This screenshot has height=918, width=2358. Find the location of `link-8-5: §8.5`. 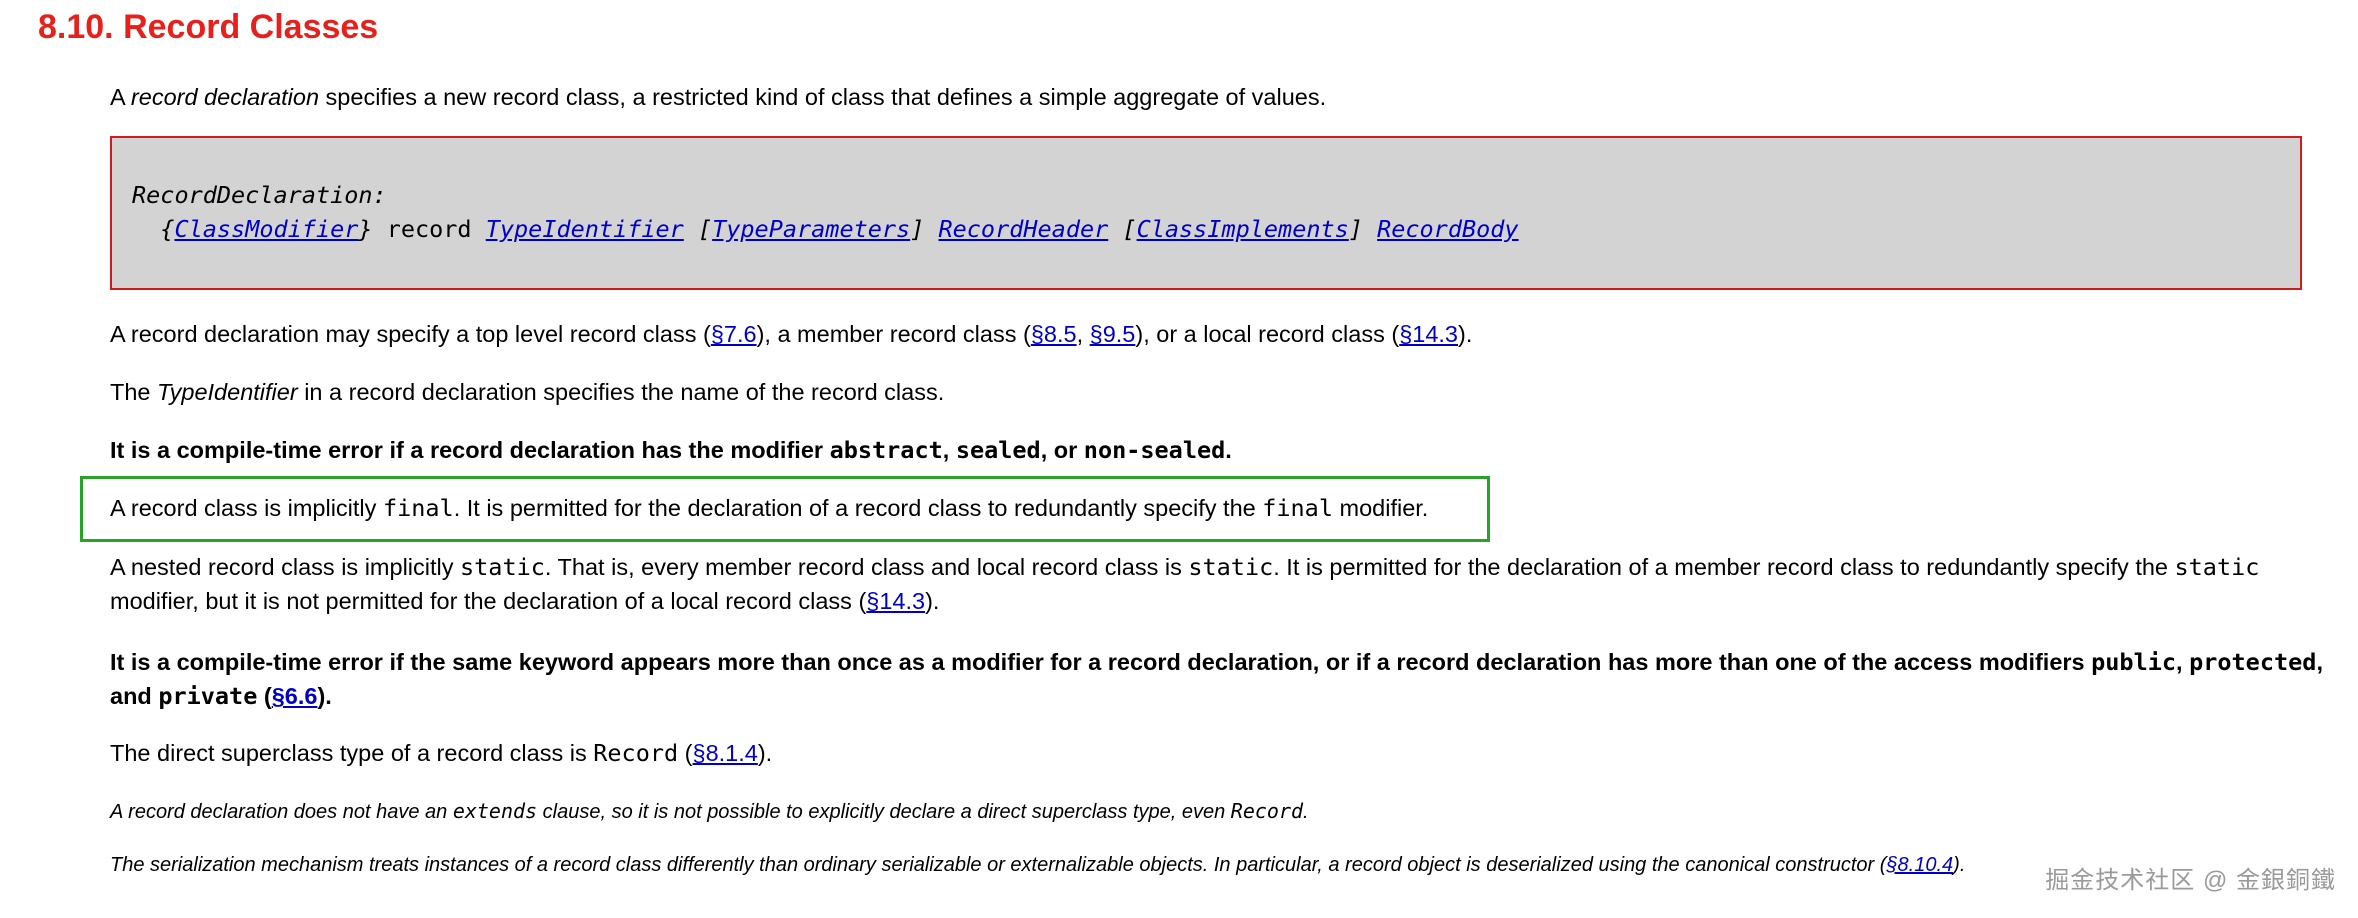

link-8-5: §8.5 is located at coordinates (1054, 334).